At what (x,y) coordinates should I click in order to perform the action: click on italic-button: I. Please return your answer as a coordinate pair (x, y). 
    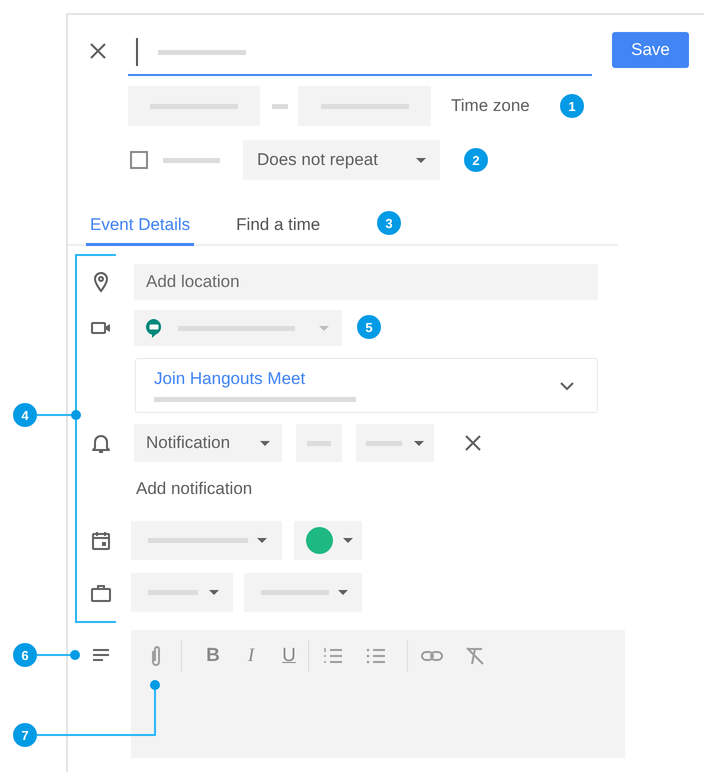
    Looking at the image, I should click on (251, 656).